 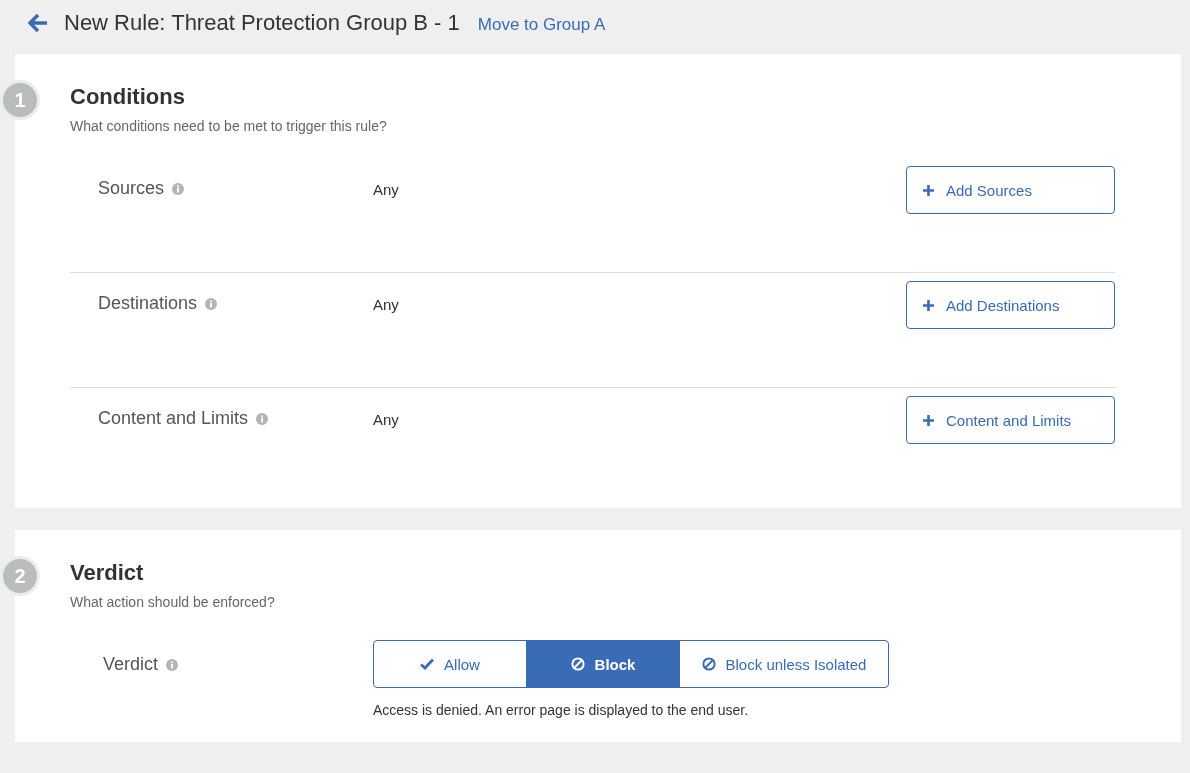 What do you see at coordinates (20, 576) in the screenshot?
I see `step-number: 2` at bounding box center [20, 576].